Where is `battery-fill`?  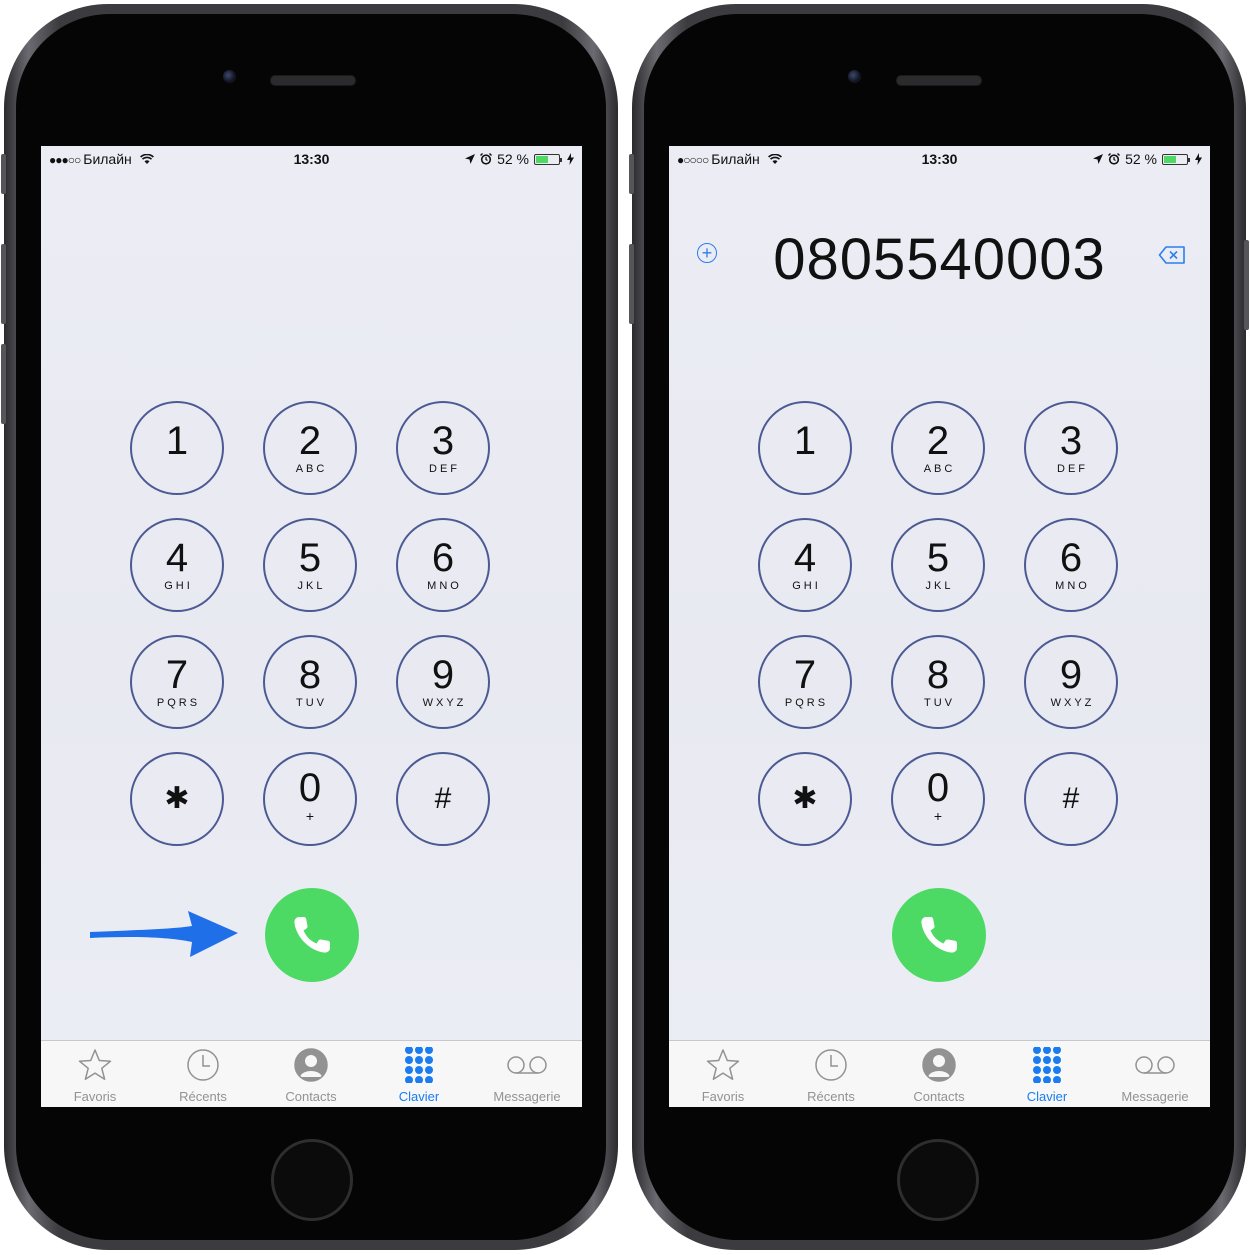 battery-fill is located at coordinates (1170, 159).